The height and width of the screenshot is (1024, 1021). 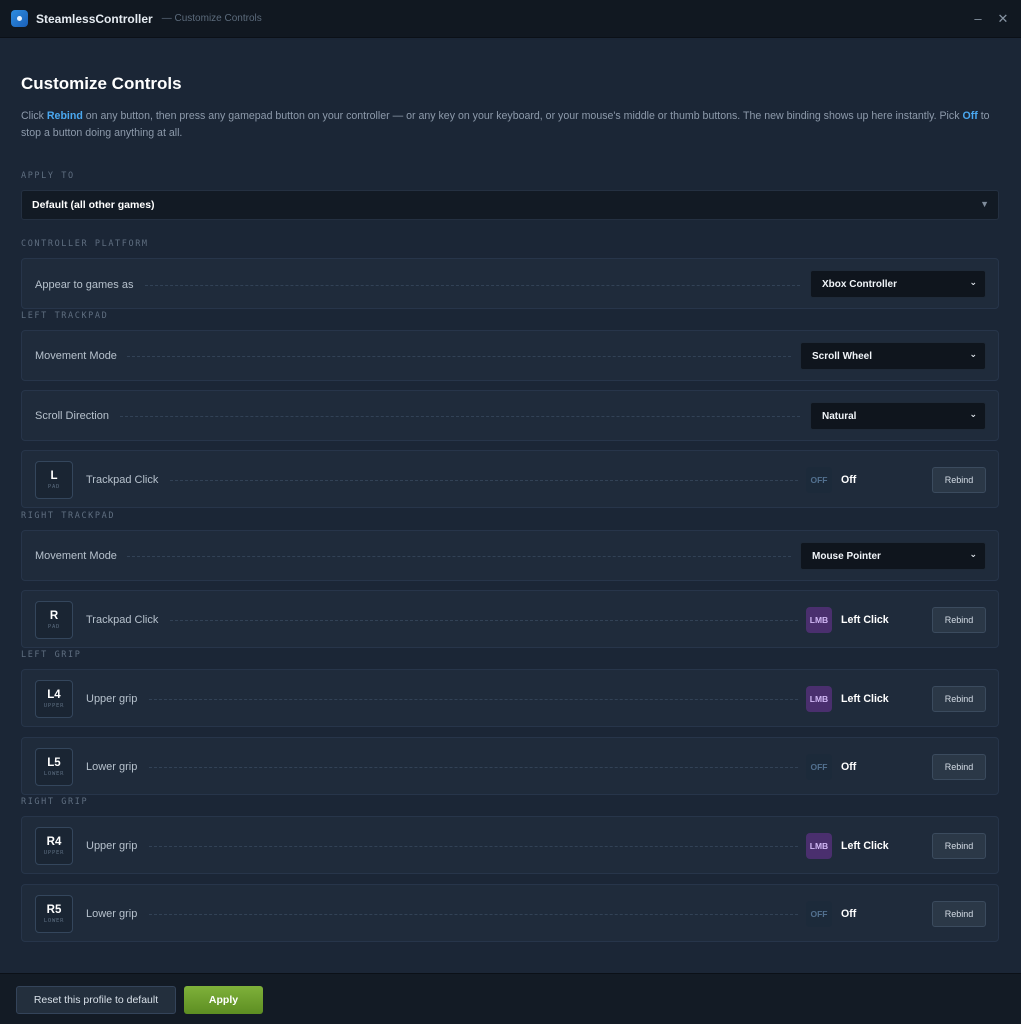 I want to click on intro-part: Click, so click(x=34, y=116).